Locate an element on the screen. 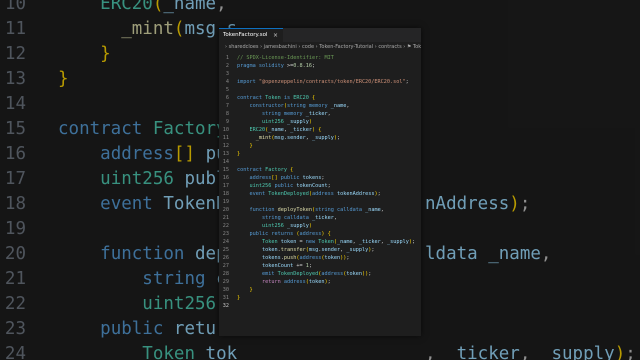 Image resolution: width=640 pixels, height=360 pixels. line-code: string calldata _ticker, is located at coordinates (299, 218).